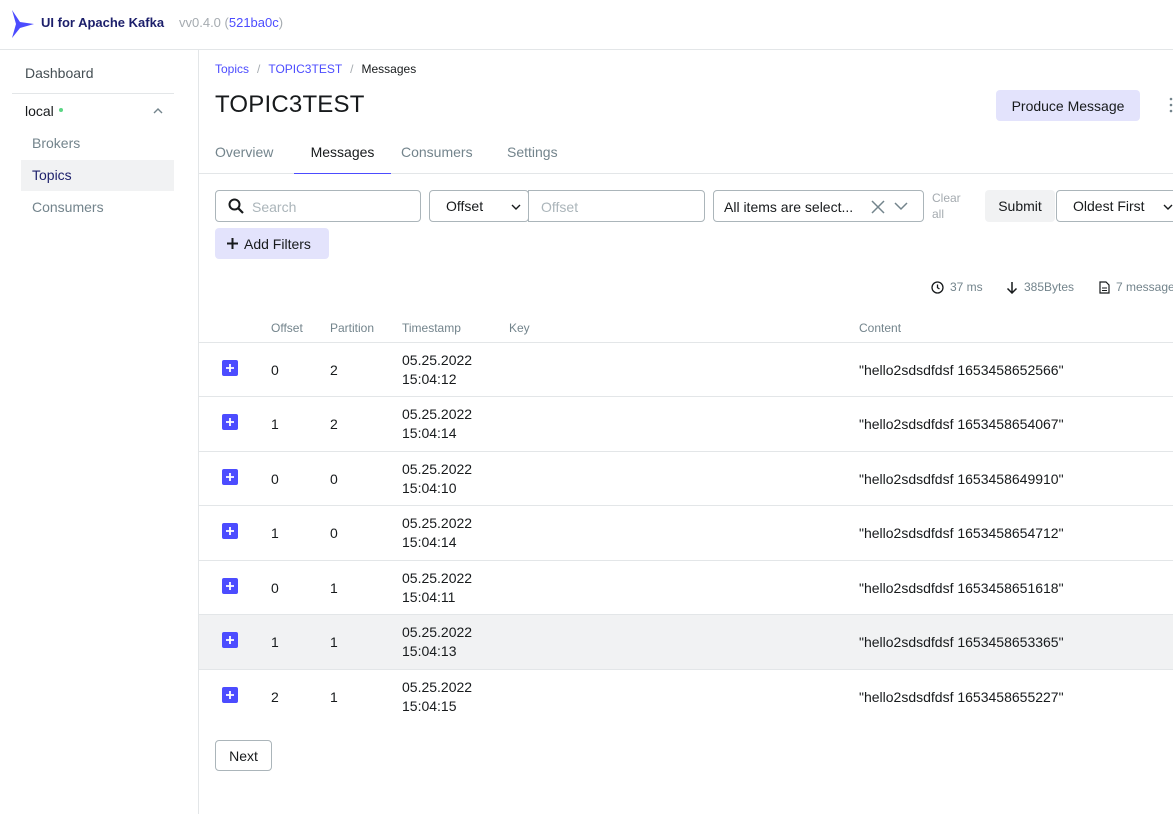 Image resolution: width=1173 pixels, height=814 pixels. Describe the element at coordinates (465, 206) in the screenshot. I see `seek-type-value: Offset` at that location.